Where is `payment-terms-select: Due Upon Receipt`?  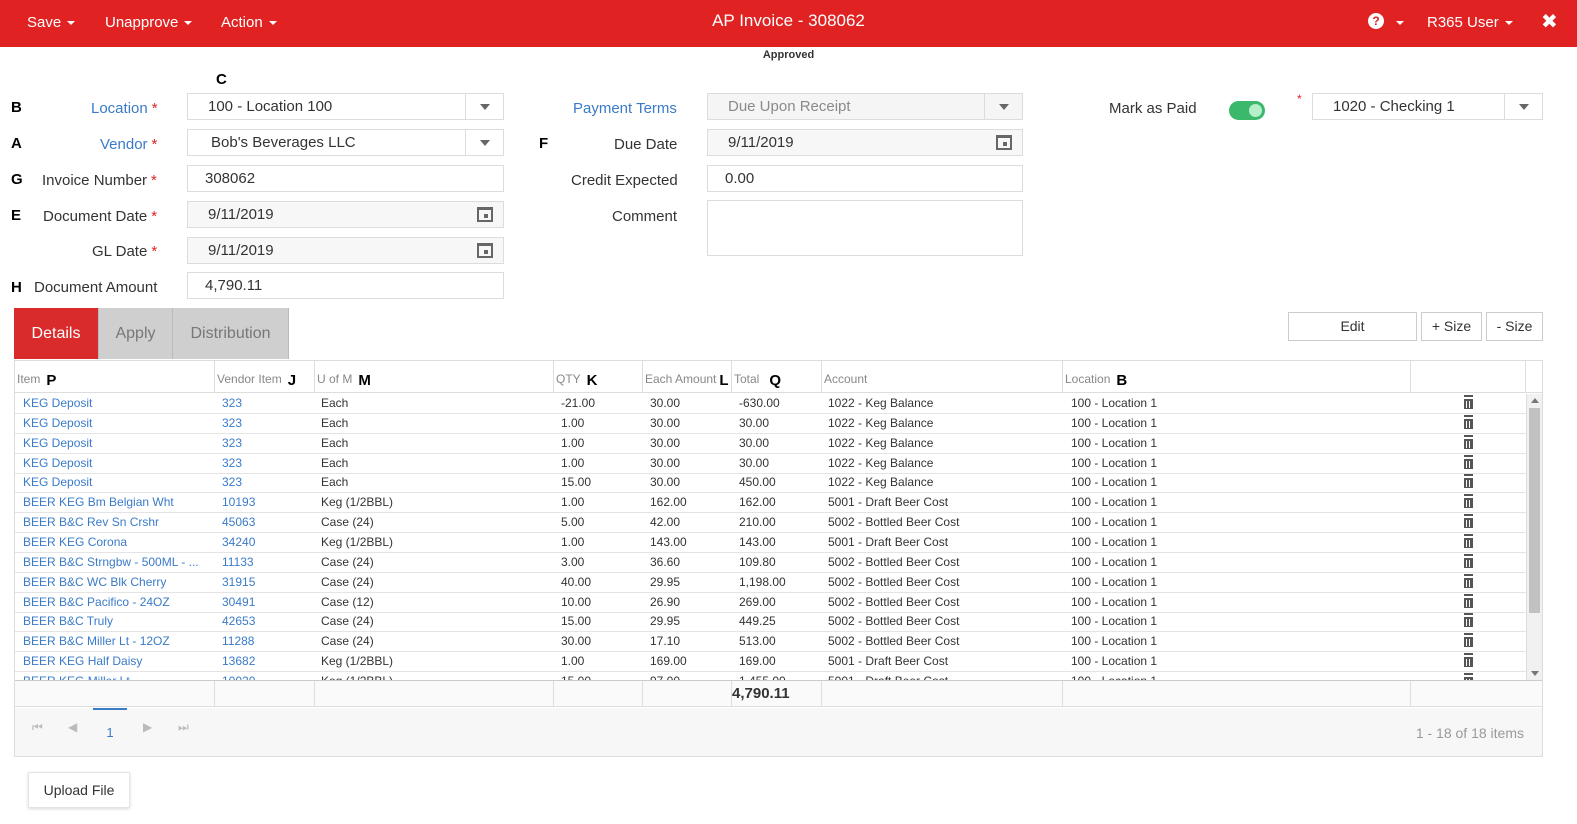
payment-terms-select: Due Upon Receipt is located at coordinates (865, 106).